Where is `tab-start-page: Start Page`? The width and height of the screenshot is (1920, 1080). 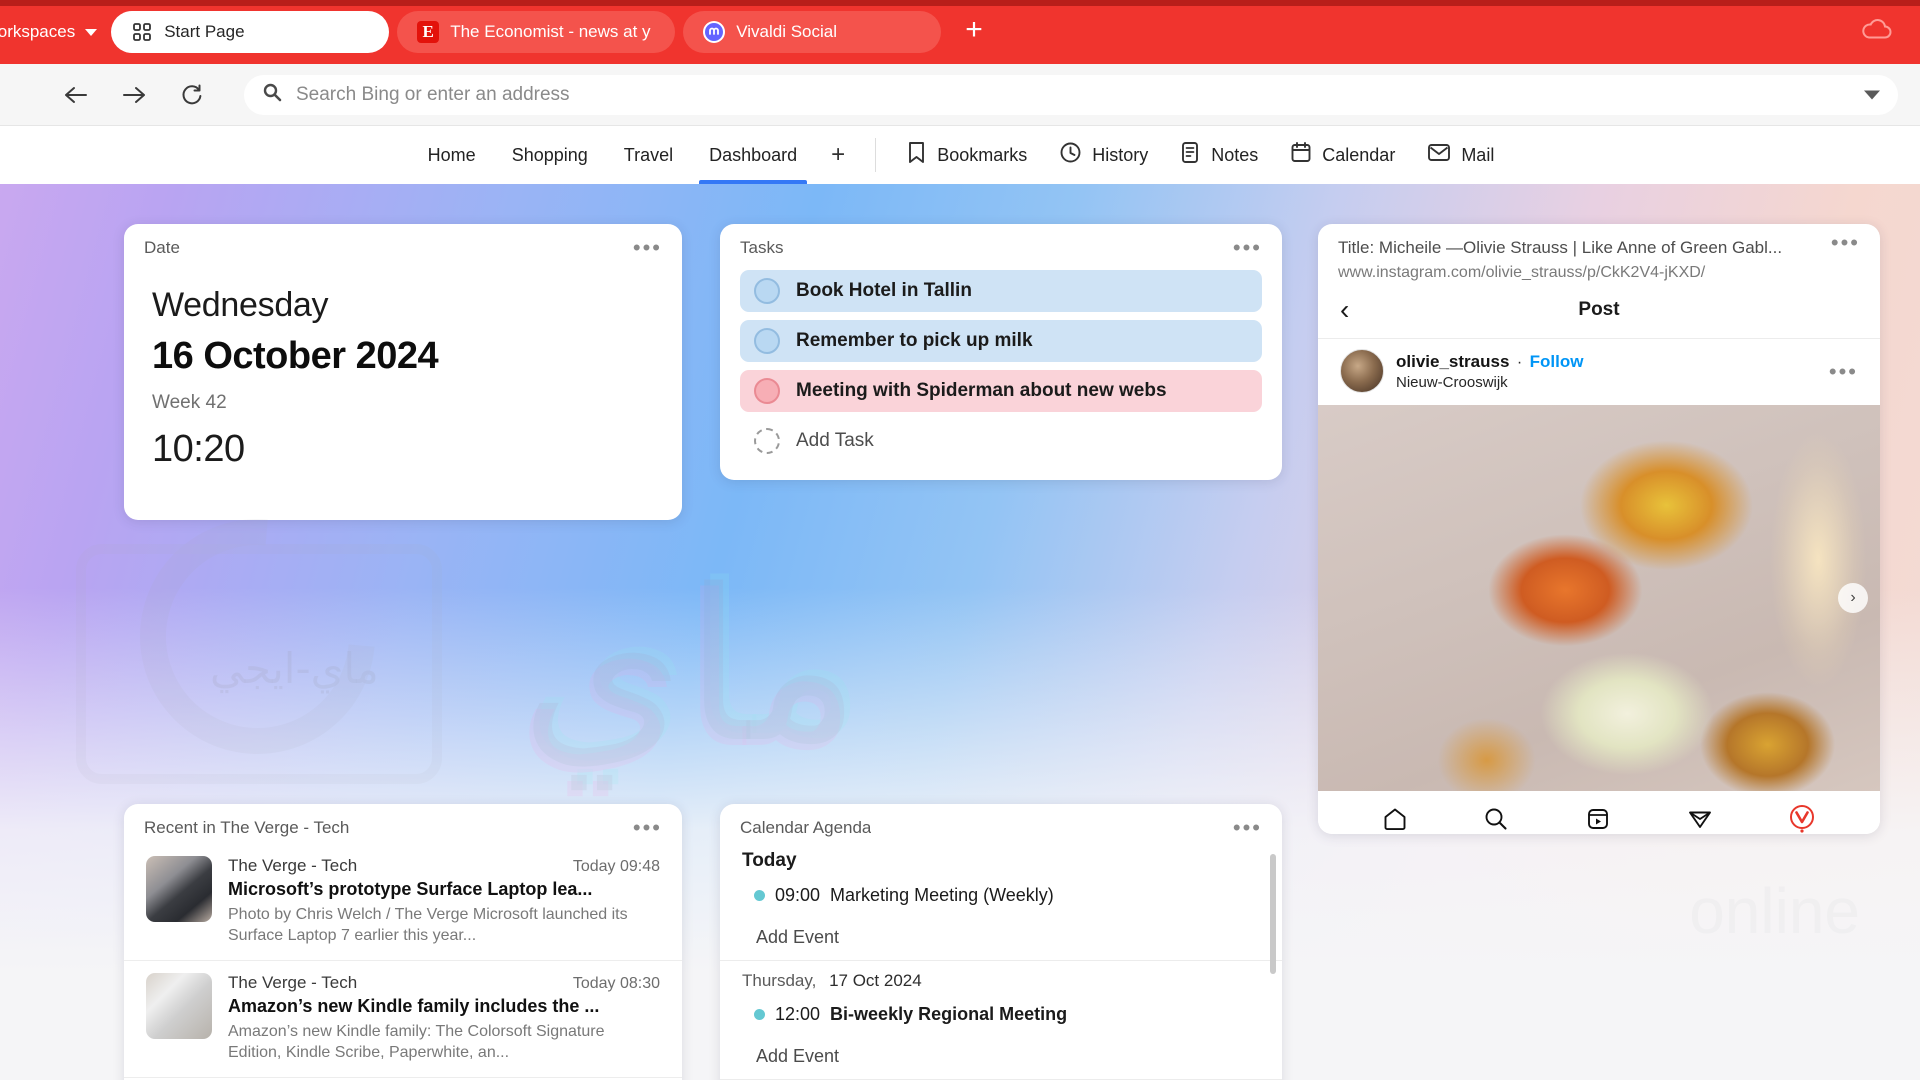
tab-start-page: Start Page is located at coordinates (250, 32).